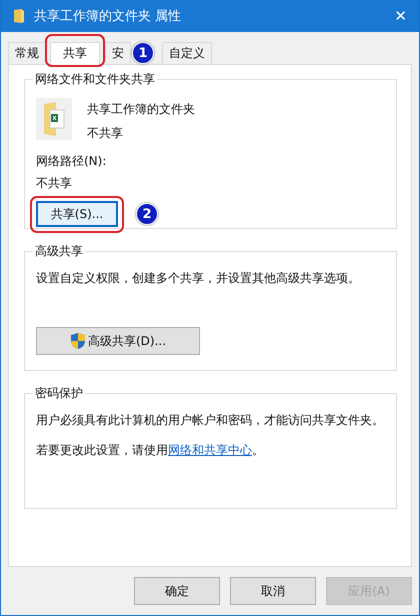 The height and width of the screenshot is (616, 420). Describe the element at coordinates (54, 183) in the screenshot. I see `path-value: 不共享` at that location.